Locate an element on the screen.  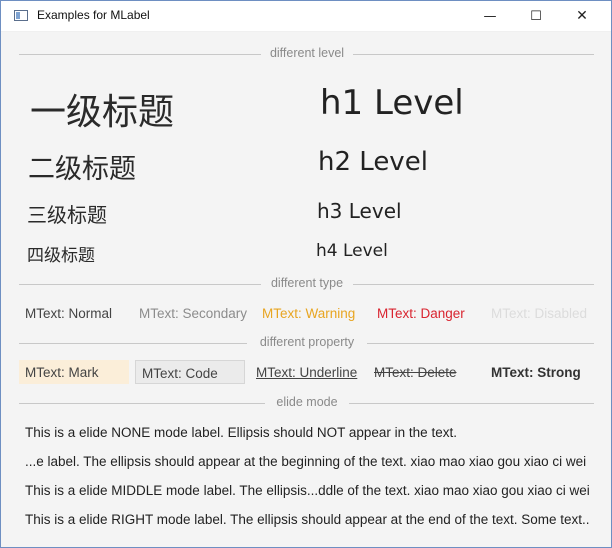
divider-different-property: different property is located at coordinates (306, 343).